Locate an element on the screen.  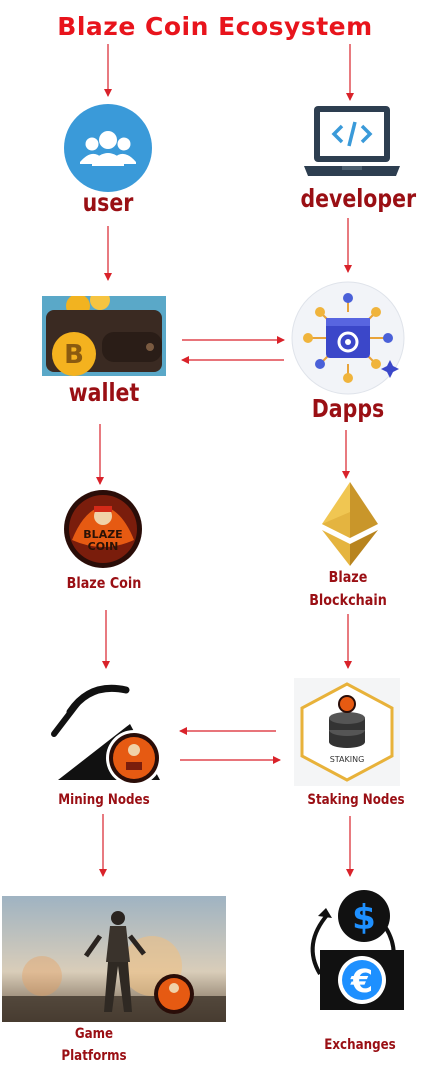
developer-label: developer is located at coordinates (358, 198).